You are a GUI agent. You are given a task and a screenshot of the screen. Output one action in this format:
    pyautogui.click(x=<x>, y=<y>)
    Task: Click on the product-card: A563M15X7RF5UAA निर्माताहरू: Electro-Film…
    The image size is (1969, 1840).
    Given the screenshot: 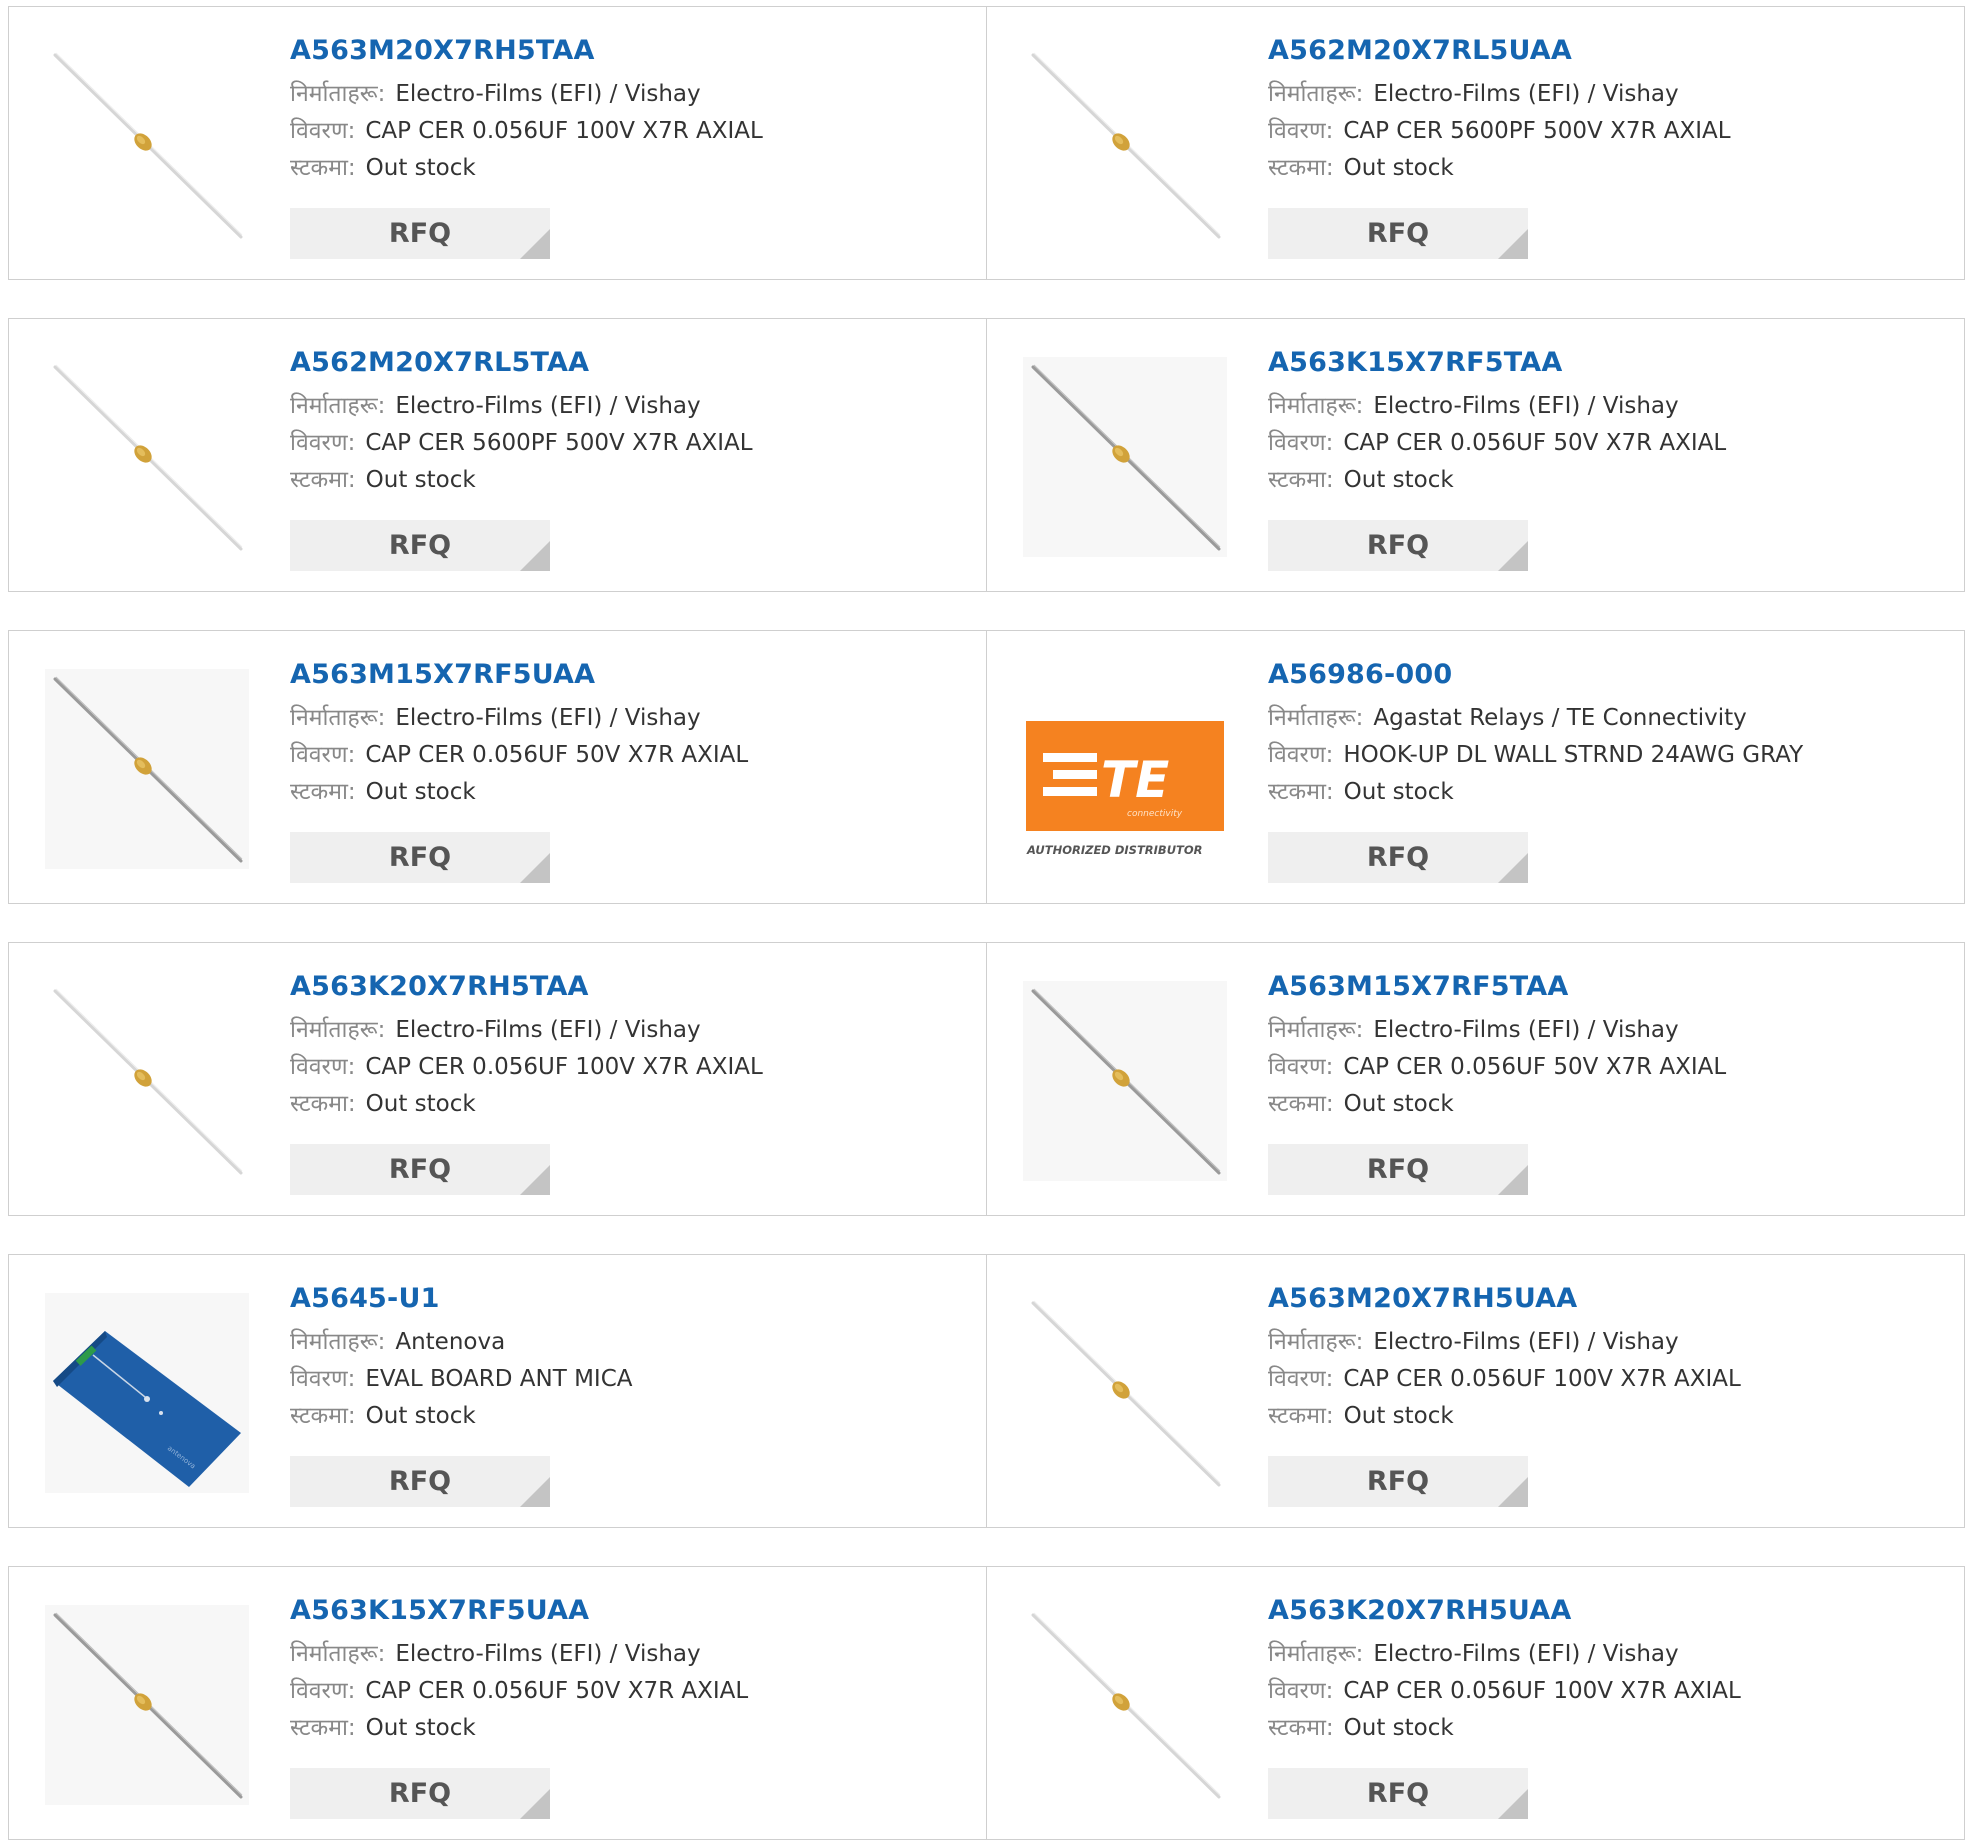 What is the action you would take?
    pyautogui.click(x=497, y=767)
    